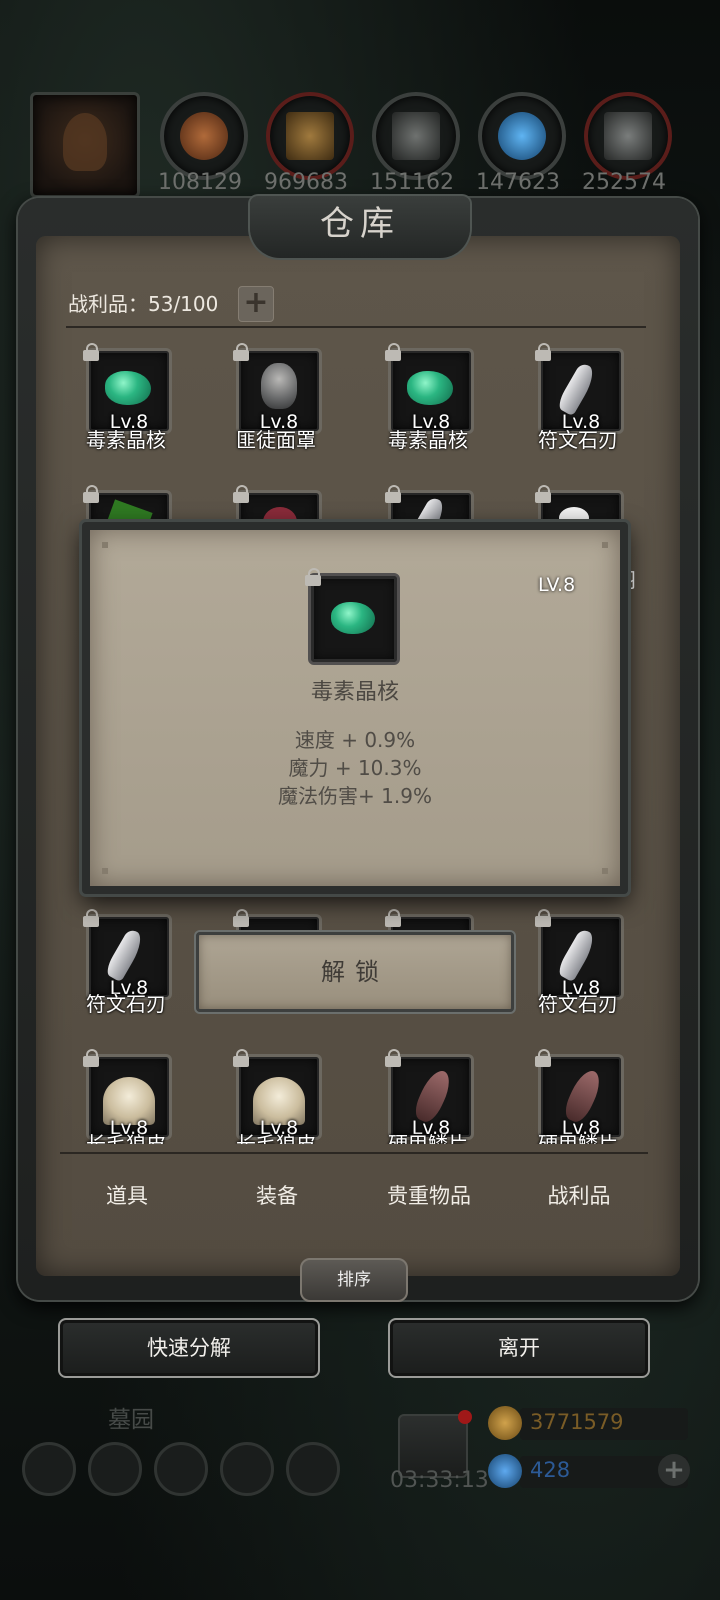 The image size is (720, 1600). Describe the element at coordinates (354, 1280) in the screenshot. I see `sort-button: 排序` at that location.